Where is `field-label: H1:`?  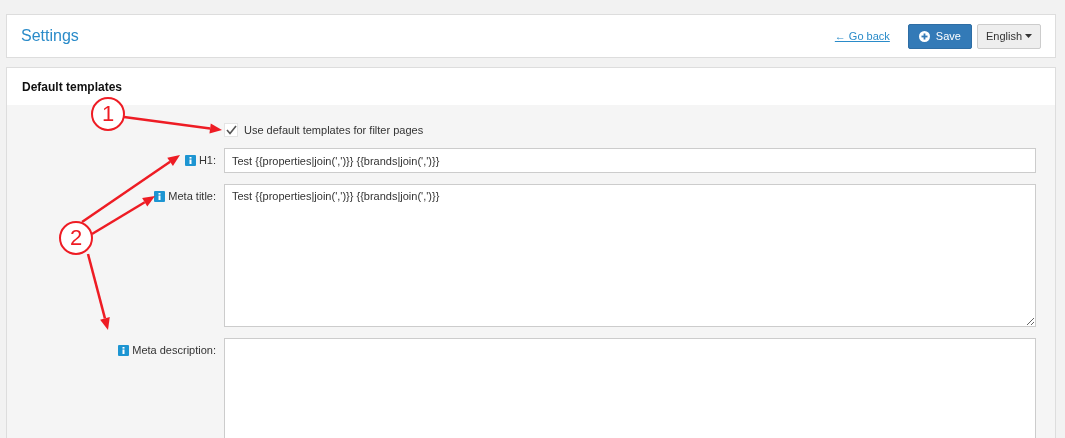 field-label: H1: is located at coordinates (207, 160).